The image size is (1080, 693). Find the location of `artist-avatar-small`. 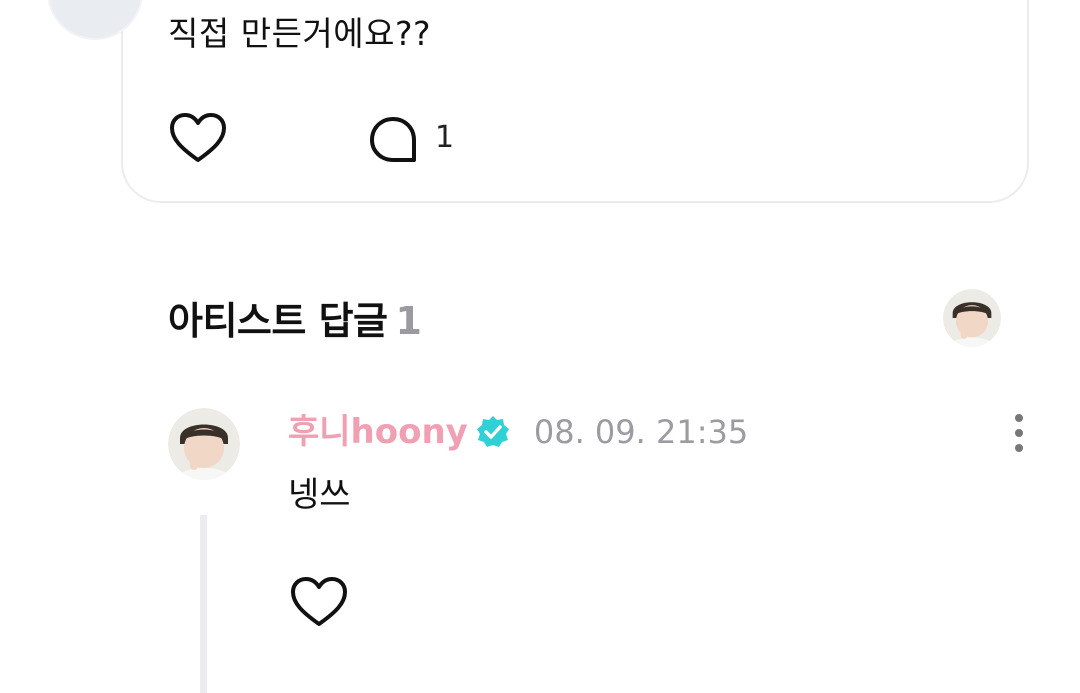

artist-avatar-small is located at coordinates (972, 318).